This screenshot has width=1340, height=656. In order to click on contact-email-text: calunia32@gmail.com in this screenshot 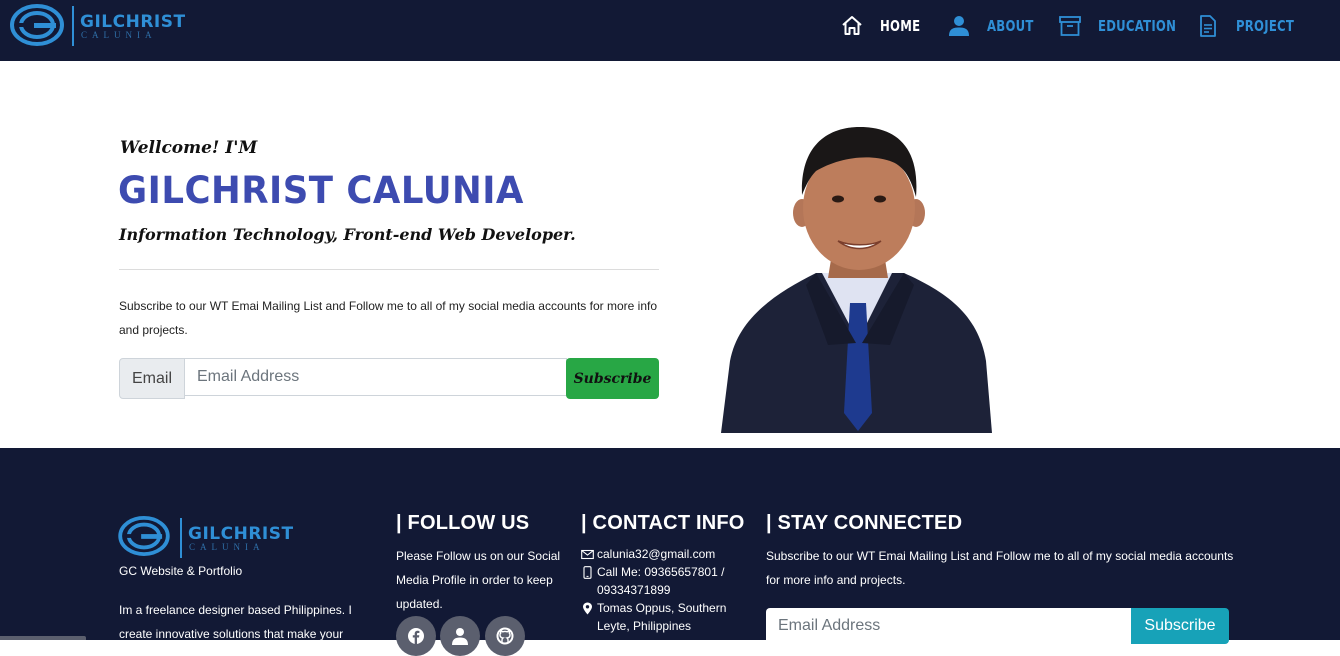, I will do `click(656, 554)`.